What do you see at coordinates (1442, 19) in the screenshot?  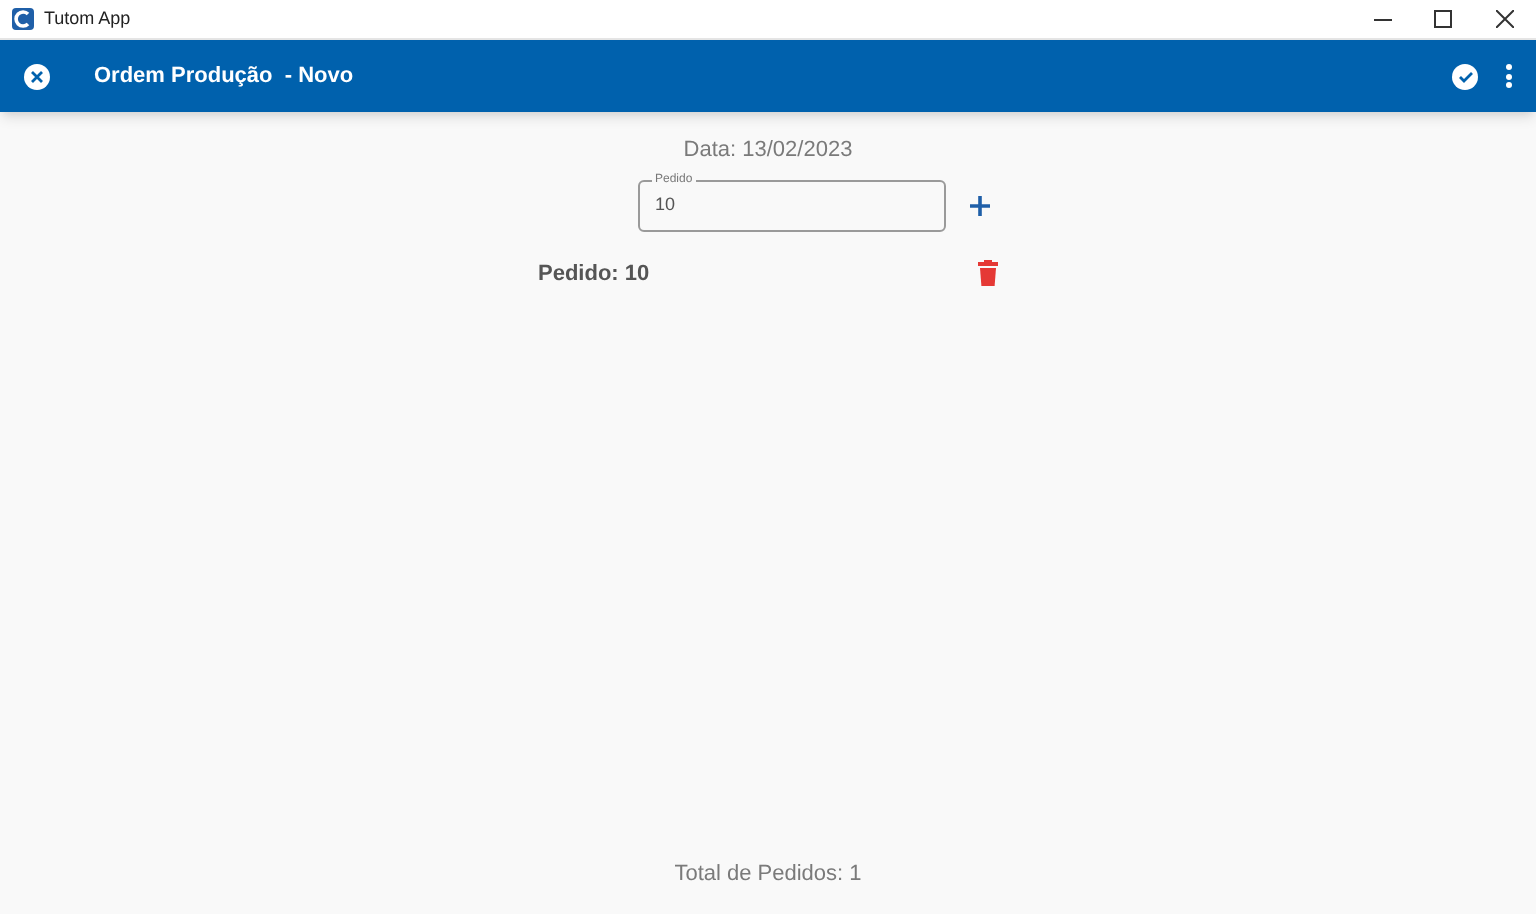 I see `maximize-icon` at bounding box center [1442, 19].